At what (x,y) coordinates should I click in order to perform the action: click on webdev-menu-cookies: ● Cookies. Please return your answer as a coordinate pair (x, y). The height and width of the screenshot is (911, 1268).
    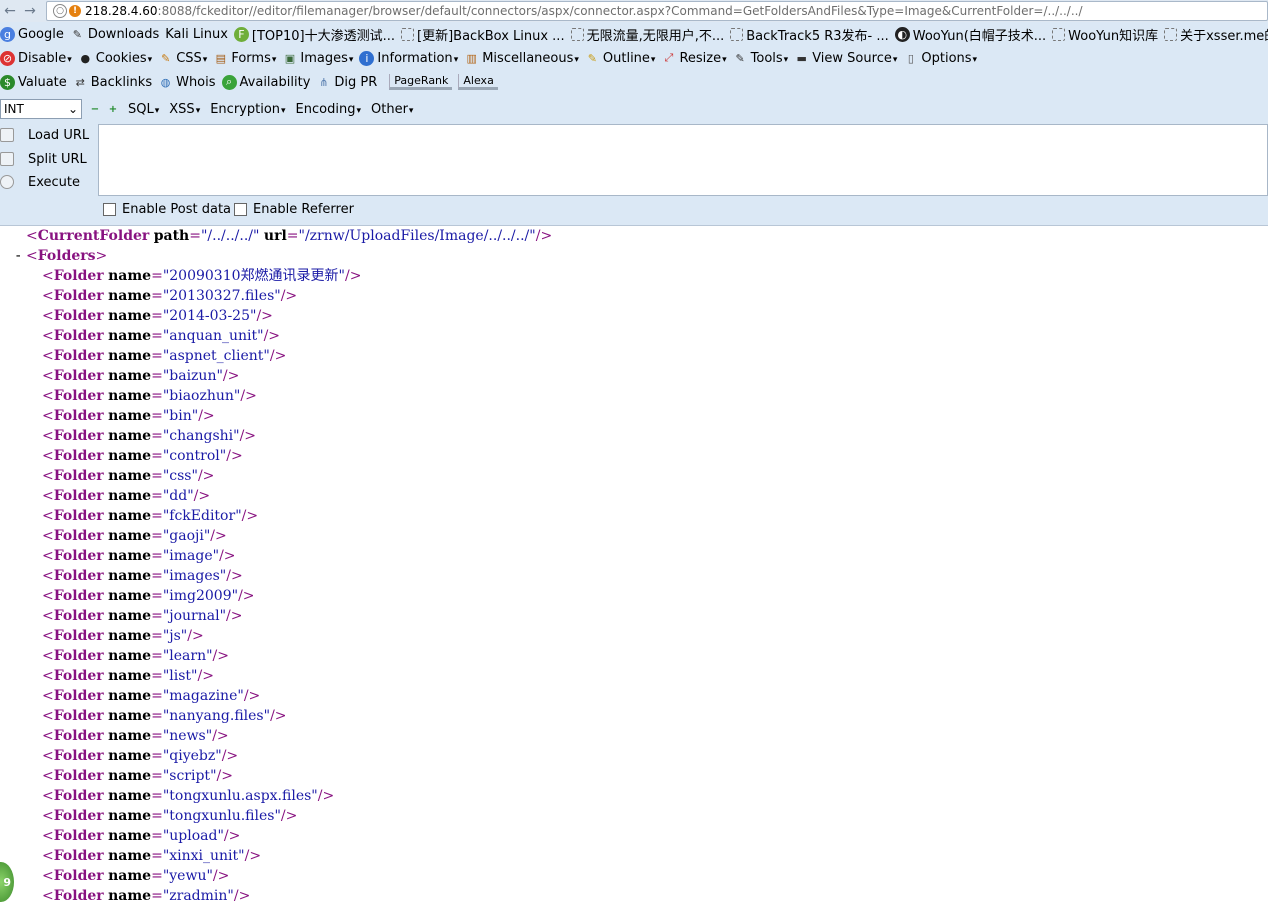
    Looking at the image, I should click on (118, 58).